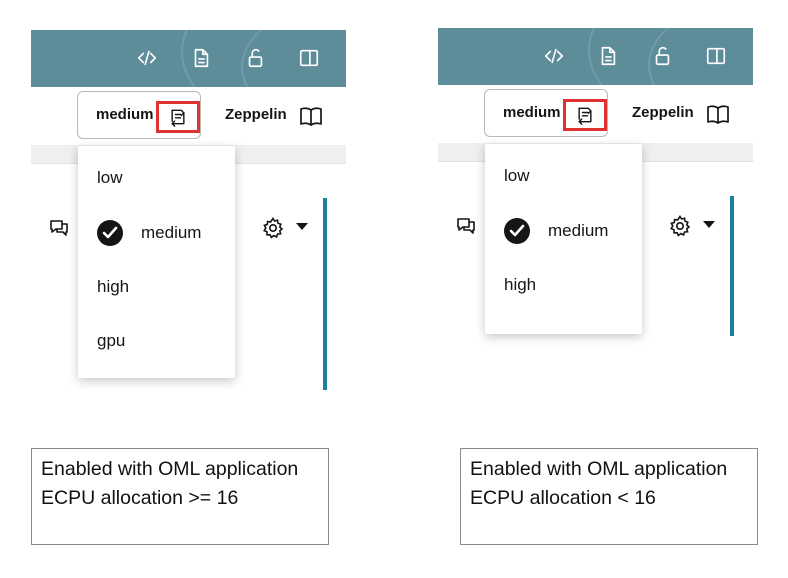 Image resolution: width=788 pixels, height=578 pixels. What do you see at coordinates (156, 341) in the screenshot?
I see `menu-item-gpu: gpu` at bounding box center [156, 341].